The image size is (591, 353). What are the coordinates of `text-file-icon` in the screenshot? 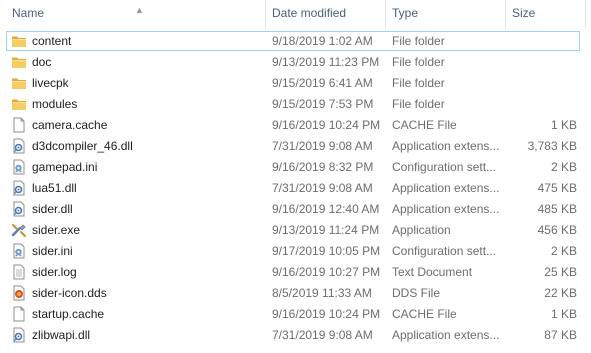 It's located at (20, 272).